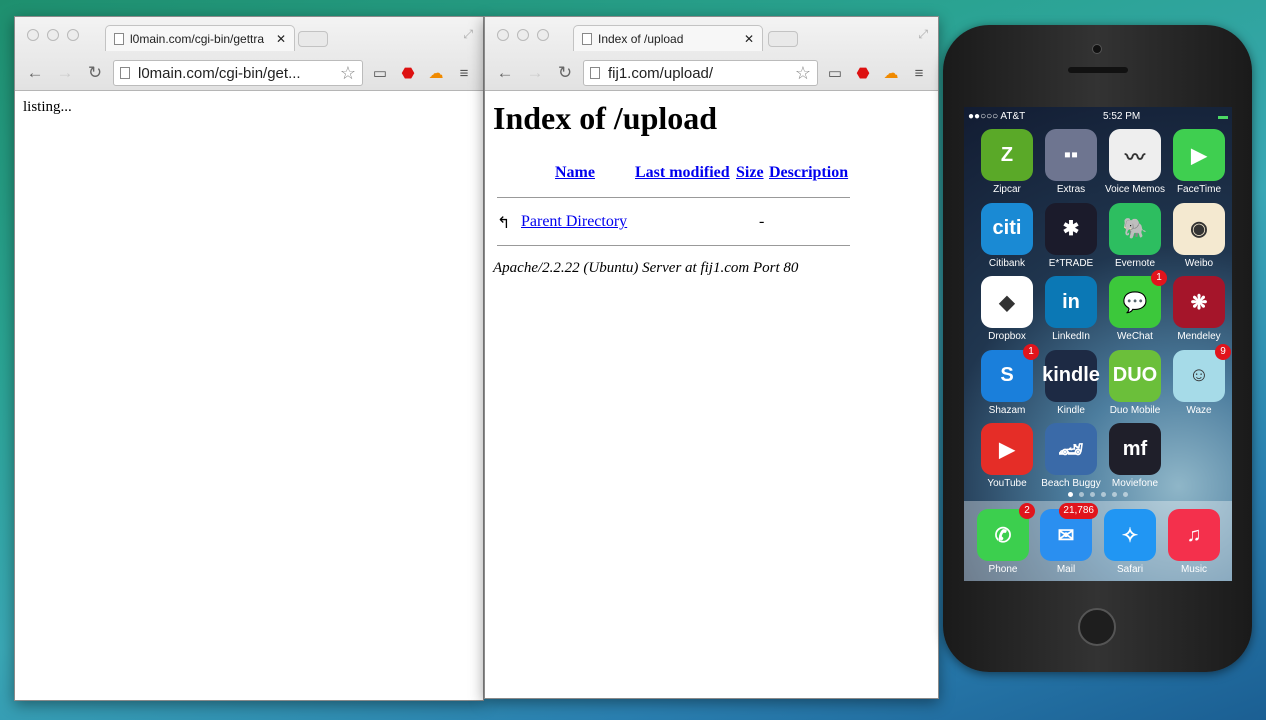 The height and width of the screenshot is (720, 1266). What do you see at coordinates (1199, 263) in the screenshot?
I see `app-label: Weibo` at bounding box center [1199, 263].